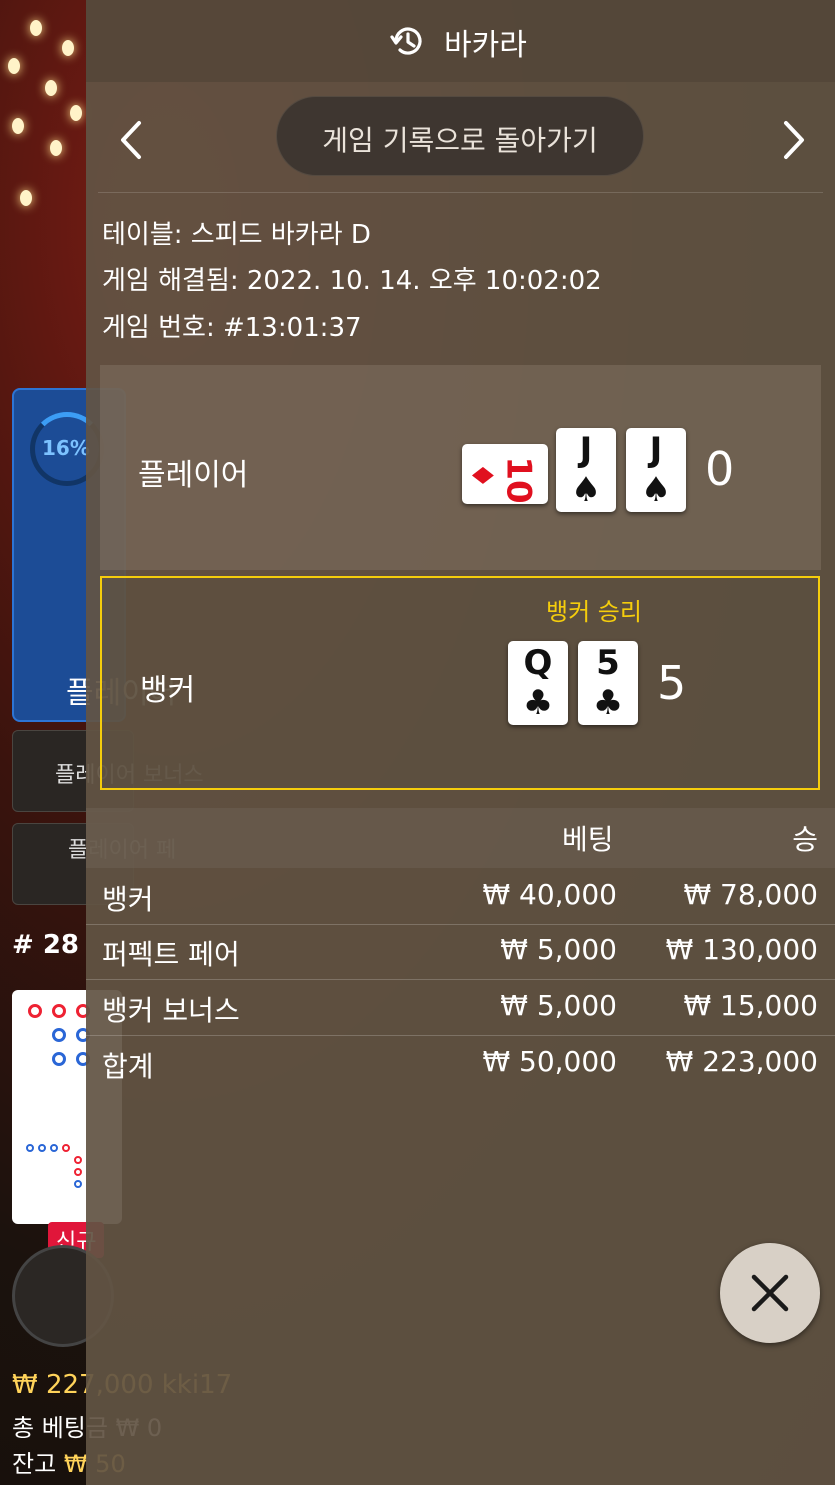 This screenshot has width=835, height=1485. I want to click on total-row-win: ₩ 223,000, so click(741, 1061).